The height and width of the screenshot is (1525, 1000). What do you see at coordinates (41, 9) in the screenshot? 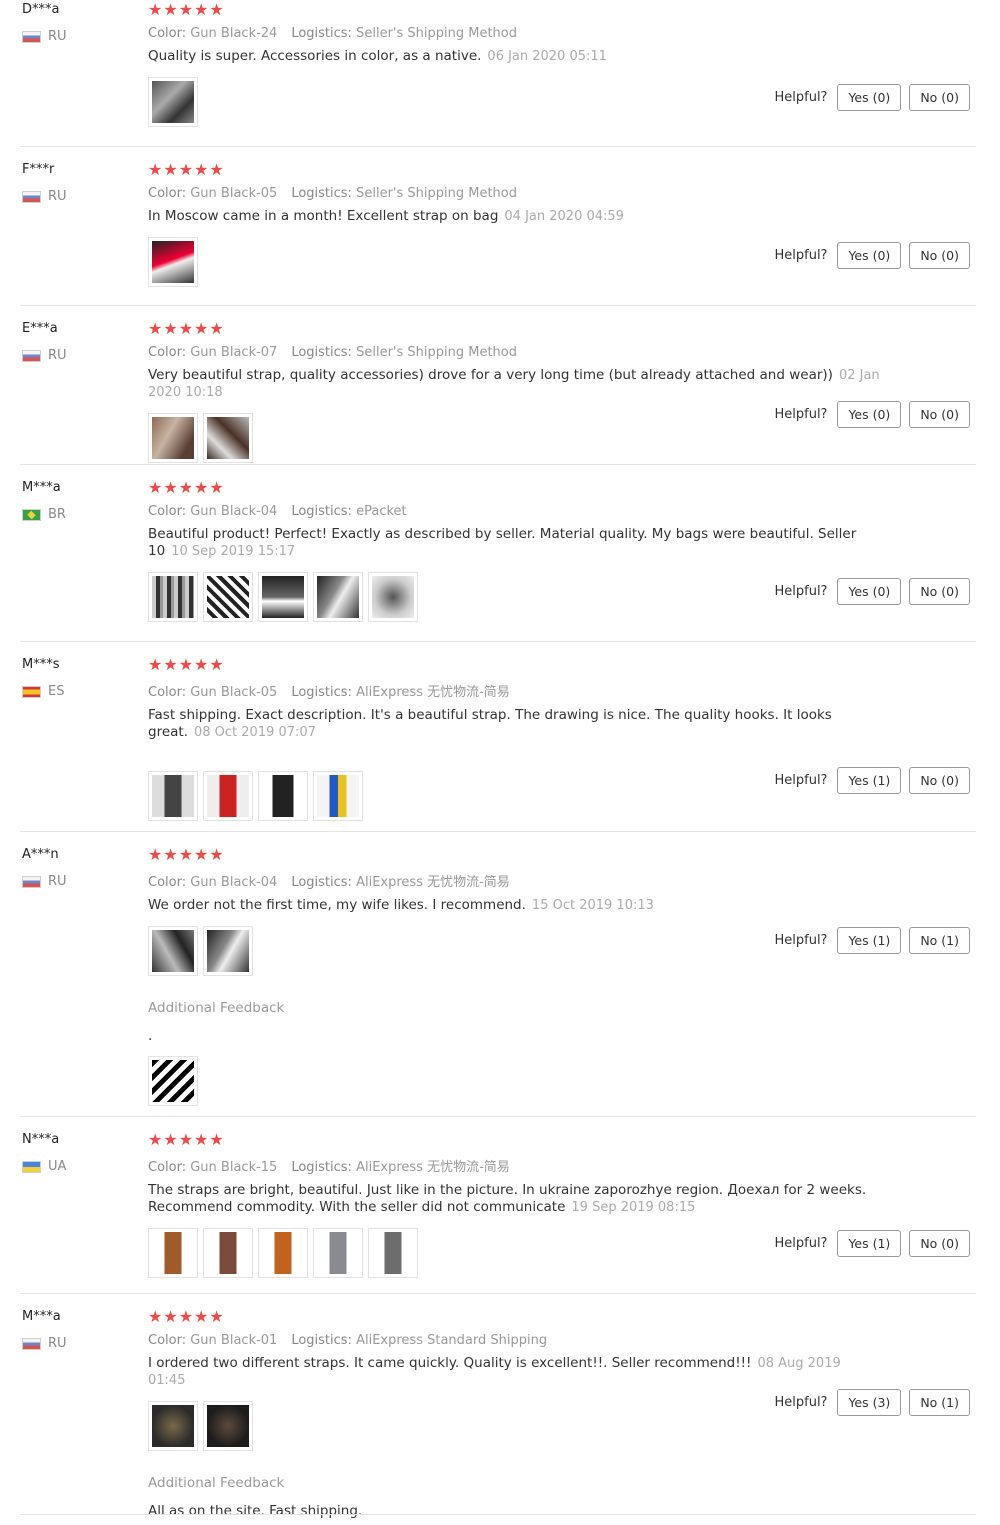
I see `reviewer-name: D***a` at bounding box center [41, 9].